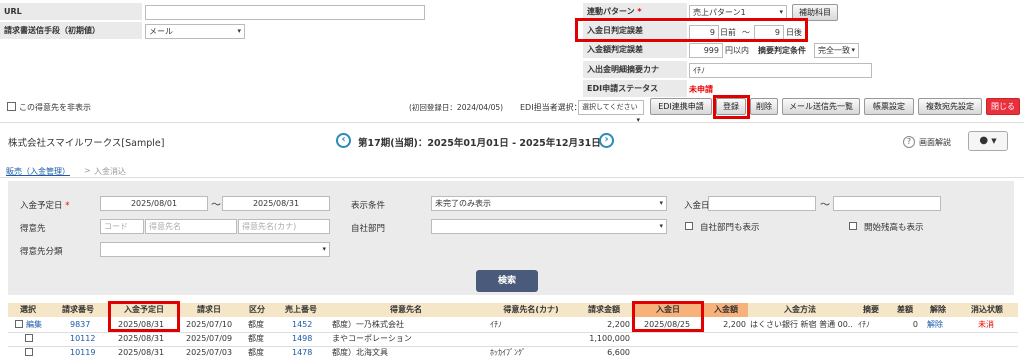 The height and width of the screenshot is (360, 1024). What do you see at coordinates (82, 353) in the screenshot?
I see `row-invoice-no: 10119` at bounding box center [82, 353].